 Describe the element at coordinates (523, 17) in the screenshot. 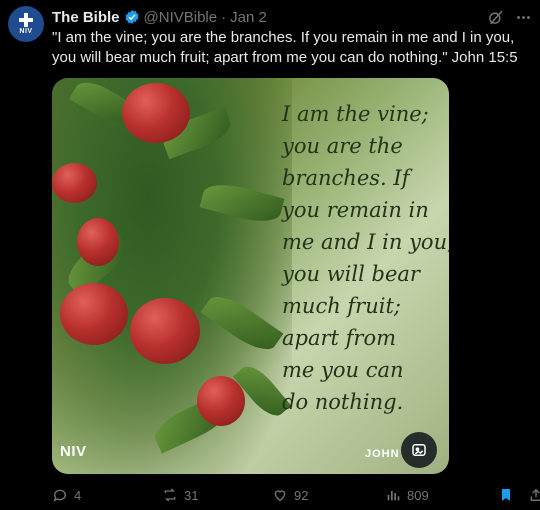

I see `more-icon` at that location.